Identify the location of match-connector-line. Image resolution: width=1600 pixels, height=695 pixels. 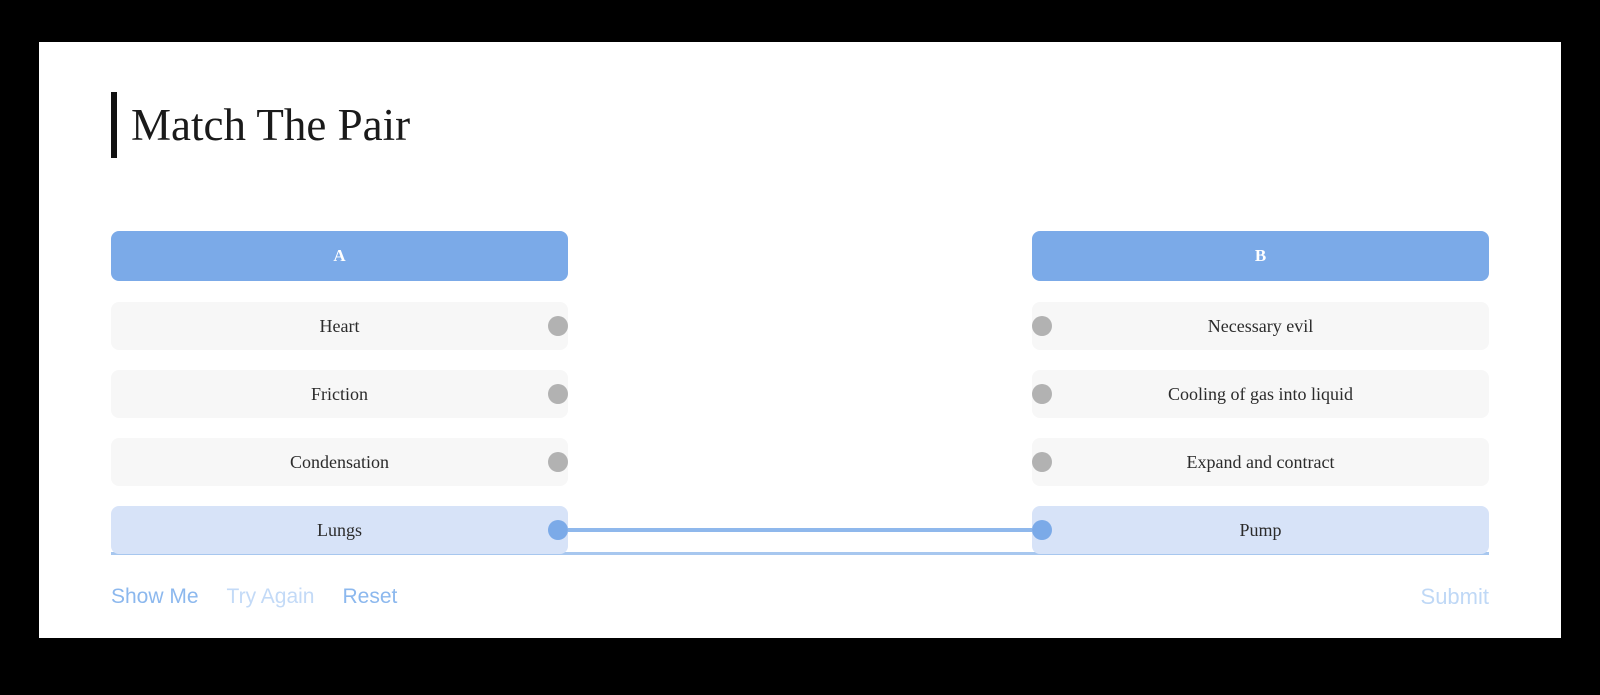
(800, 530).